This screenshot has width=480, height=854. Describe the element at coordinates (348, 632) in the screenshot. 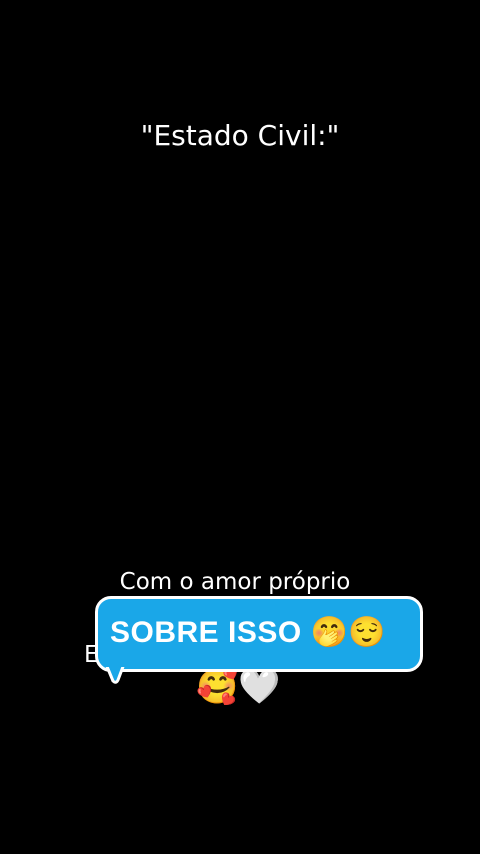

I see `sticker-emojis: 🤭😌` at that location.